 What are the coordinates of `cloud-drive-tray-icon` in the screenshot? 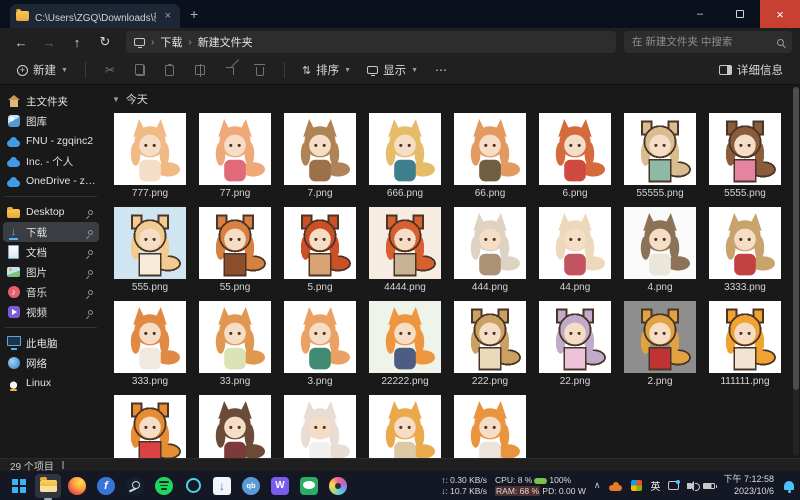 It's located at (615, 486).